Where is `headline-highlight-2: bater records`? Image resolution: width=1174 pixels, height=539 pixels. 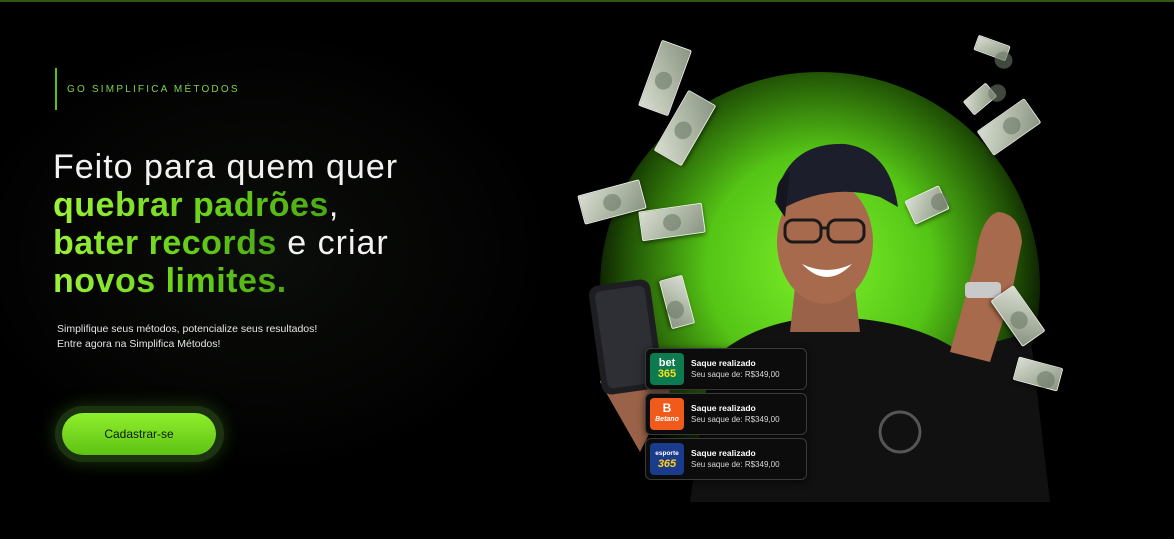 headline-highlight-2: bater records is located at coordinates (165, 243).